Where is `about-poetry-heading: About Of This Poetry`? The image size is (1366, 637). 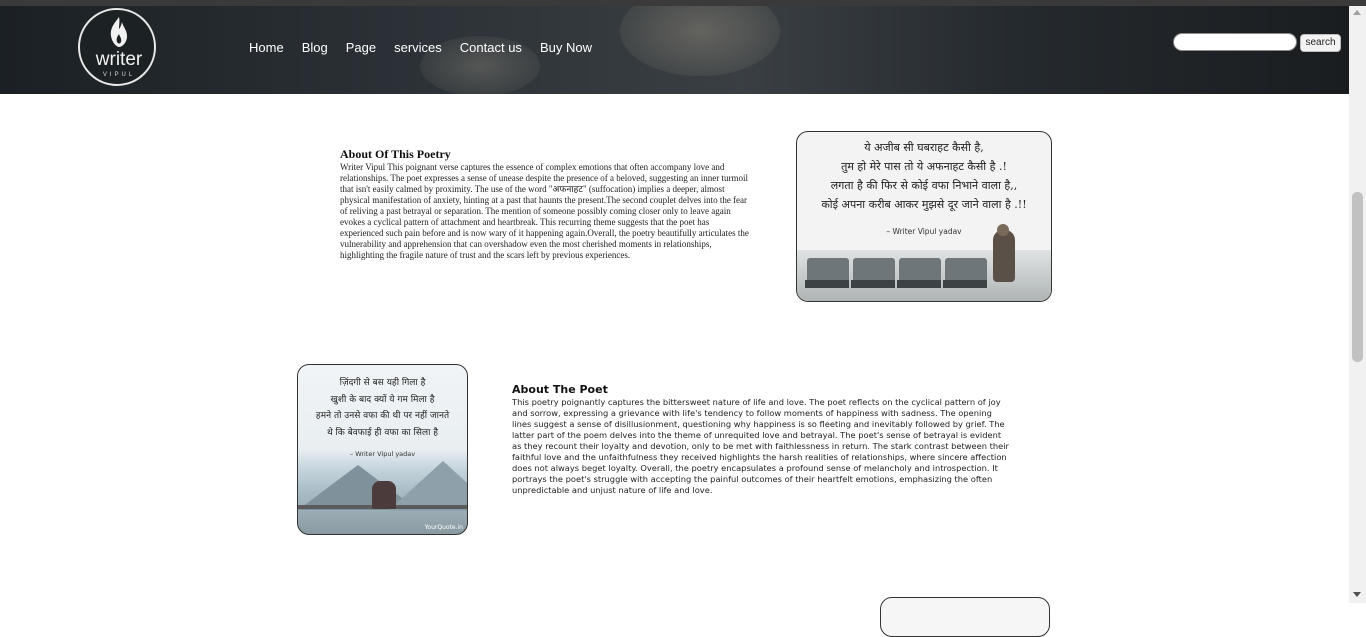 about-poetry-heading: About Of This Poetry is located at coordinates (395, 154).